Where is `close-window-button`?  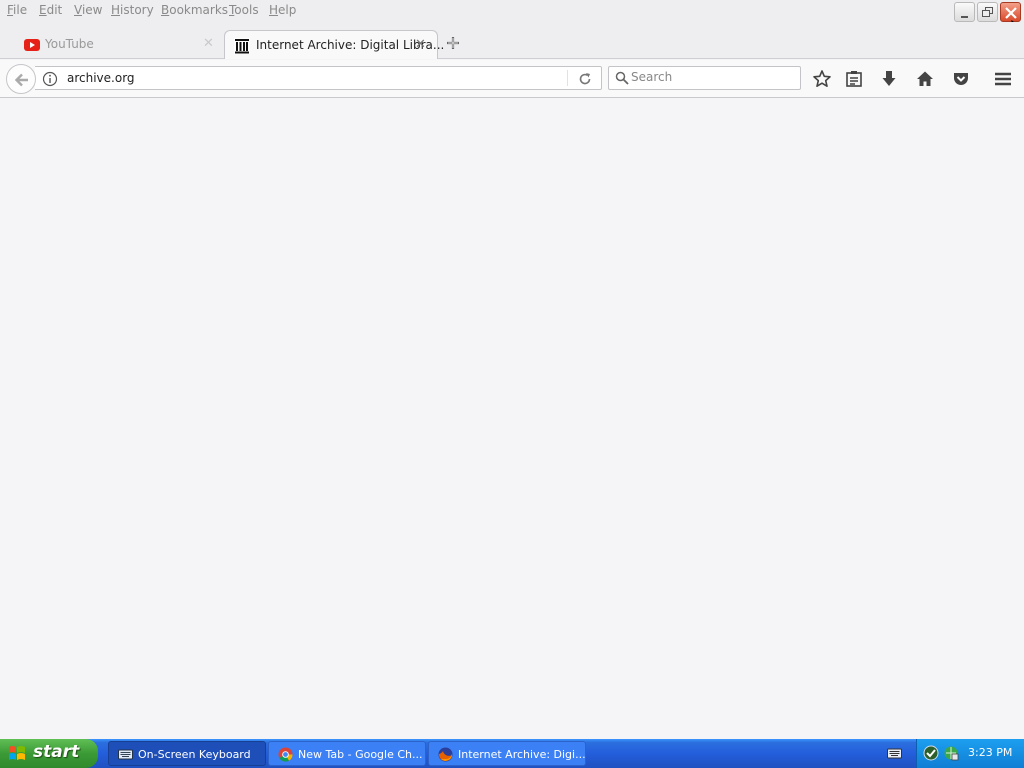 close-window-button is located at coordinates (1010, 12).